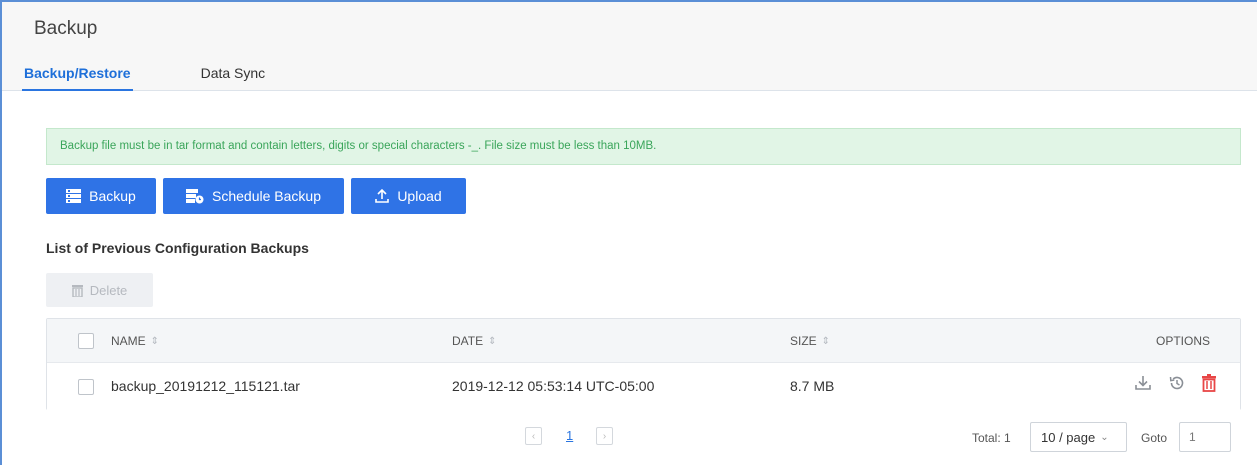  I want to click on chevron-left-icon: ‹, so click(533, 436).